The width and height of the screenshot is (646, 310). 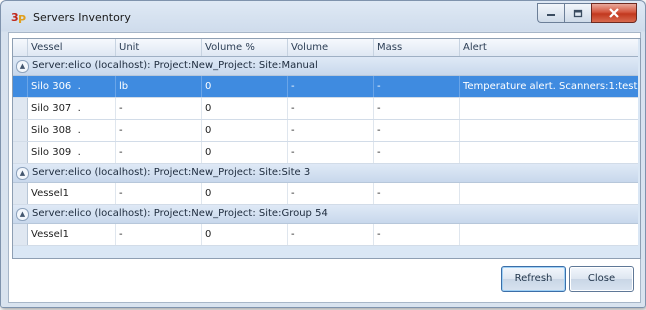 I want to click on close-window-button, so click(x=614, y=13).